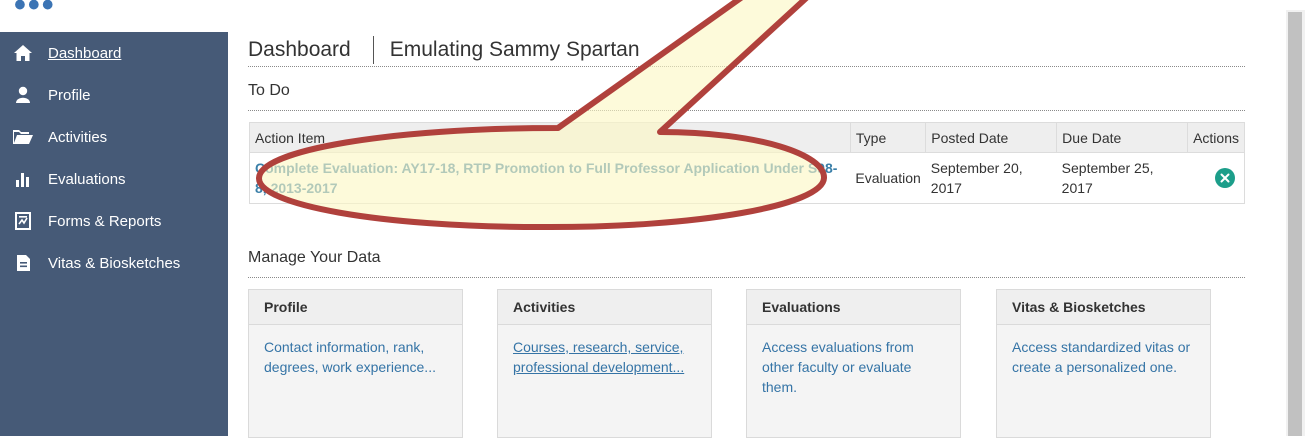  I want to click on column-header-action-item: Action Item, so click(550, 137).